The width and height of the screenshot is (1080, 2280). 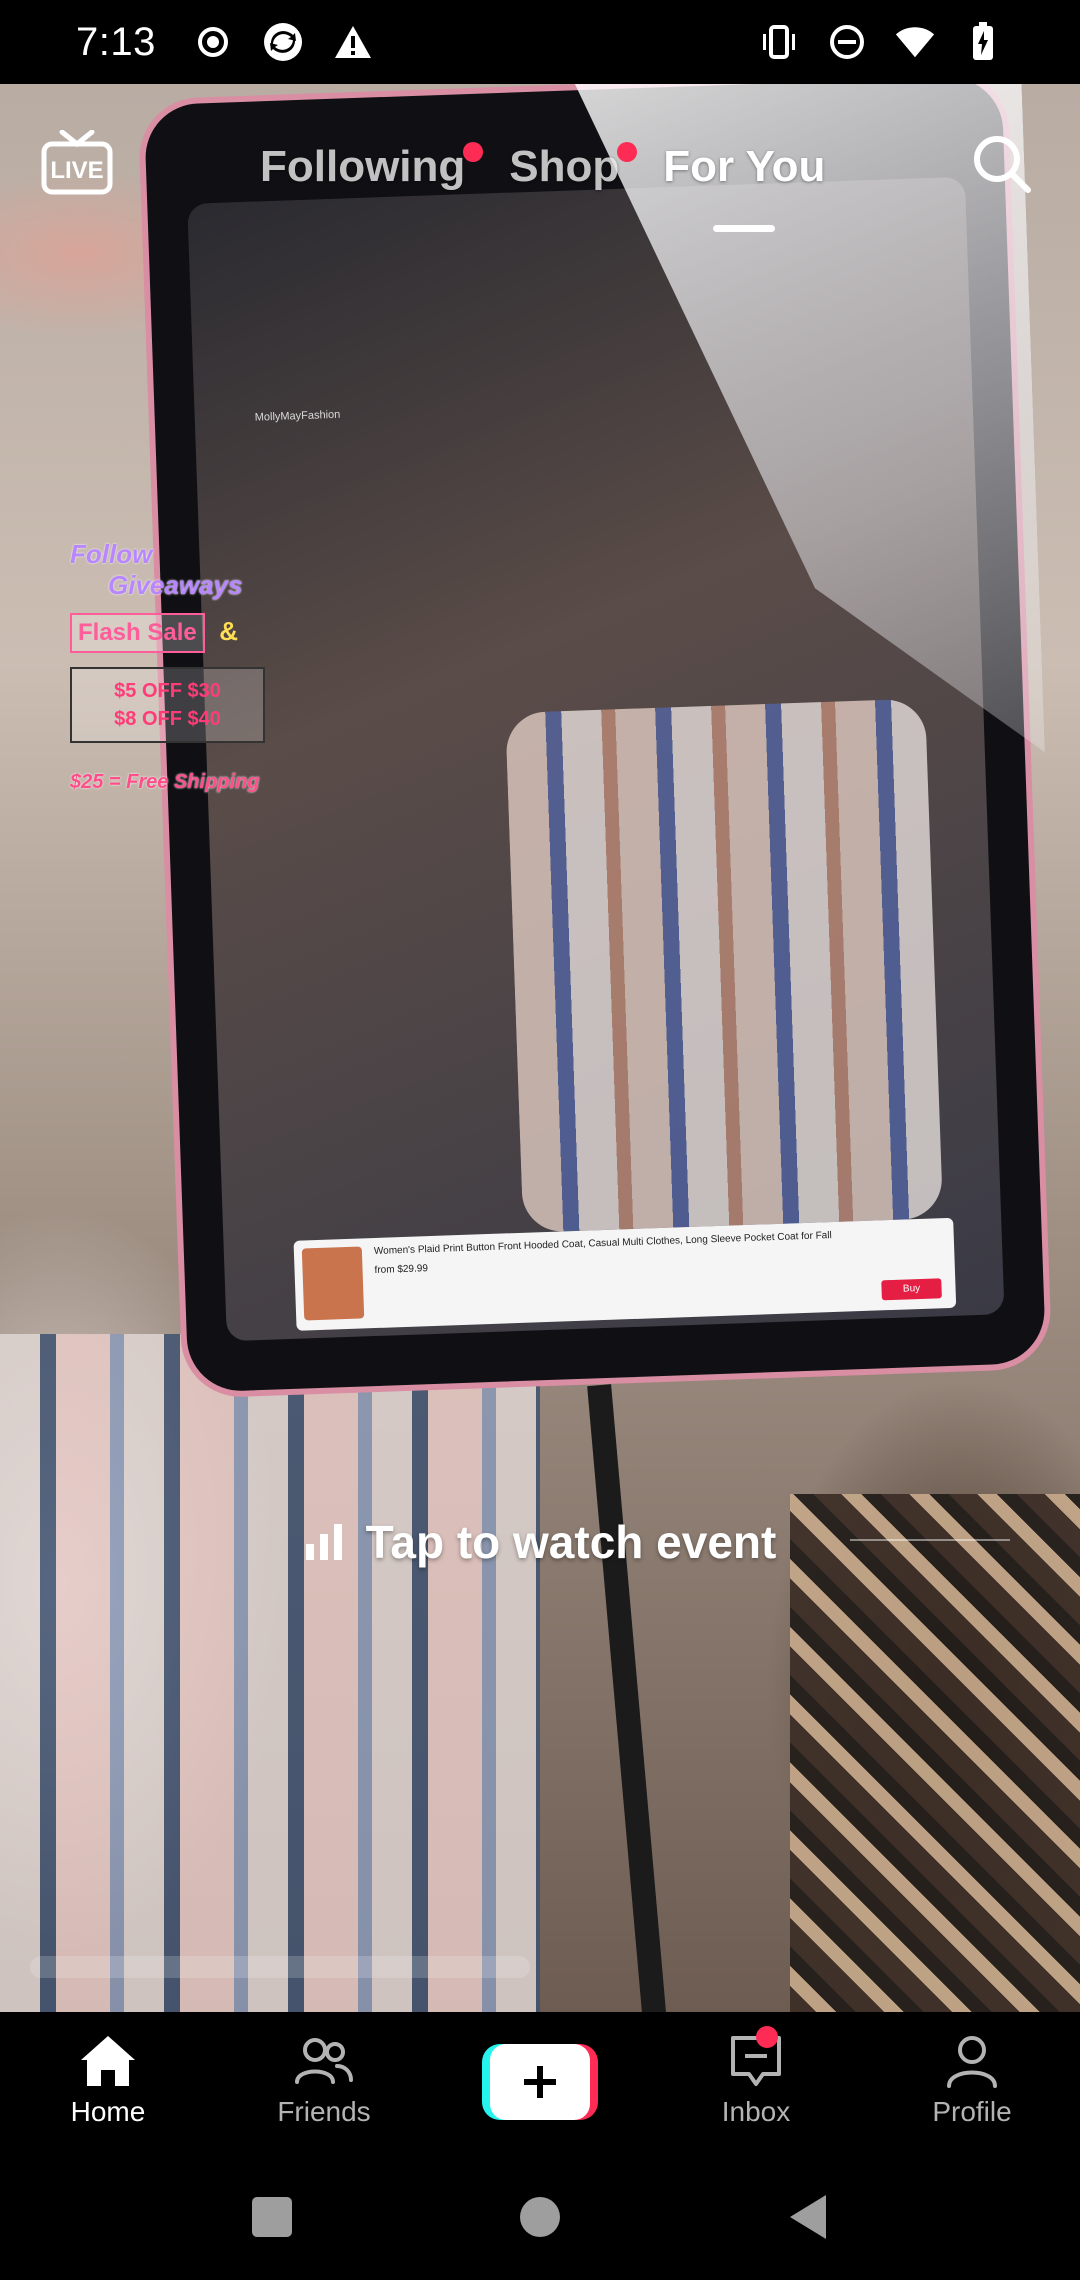 I want to click on status-time: 7:13, so click(x=116, y=41).